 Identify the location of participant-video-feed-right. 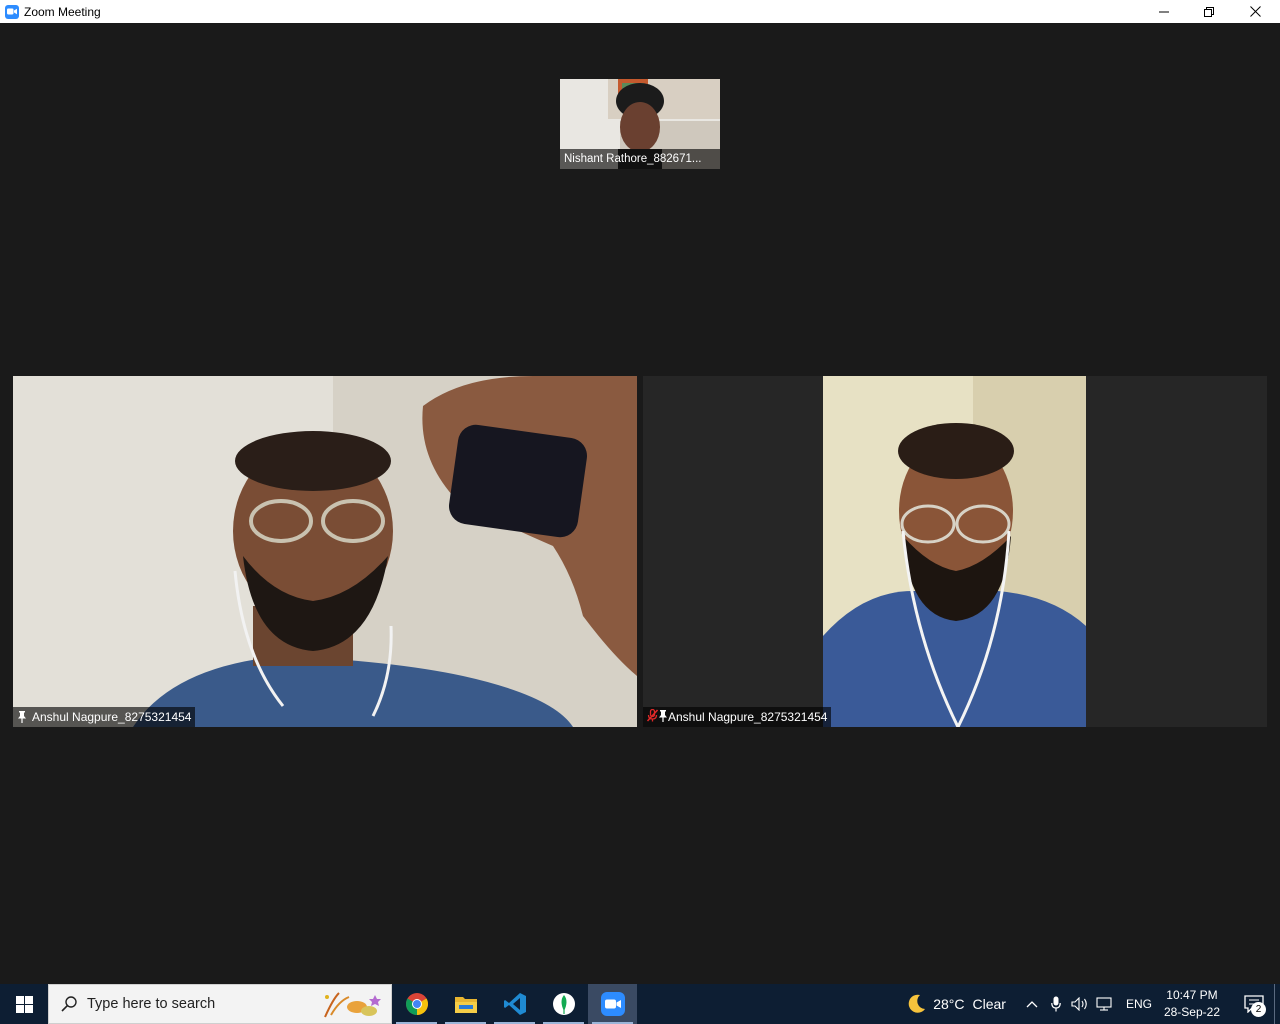
(954, 551).